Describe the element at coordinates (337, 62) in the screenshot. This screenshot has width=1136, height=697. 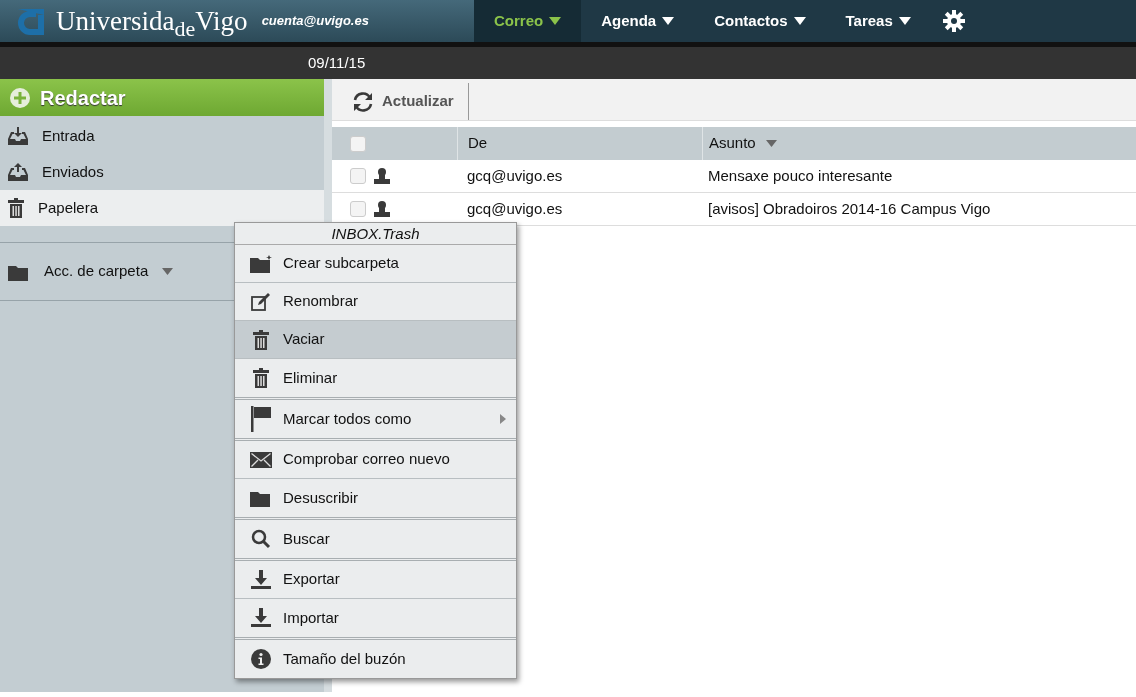
I see `date-label: 09/11/15` at that location.